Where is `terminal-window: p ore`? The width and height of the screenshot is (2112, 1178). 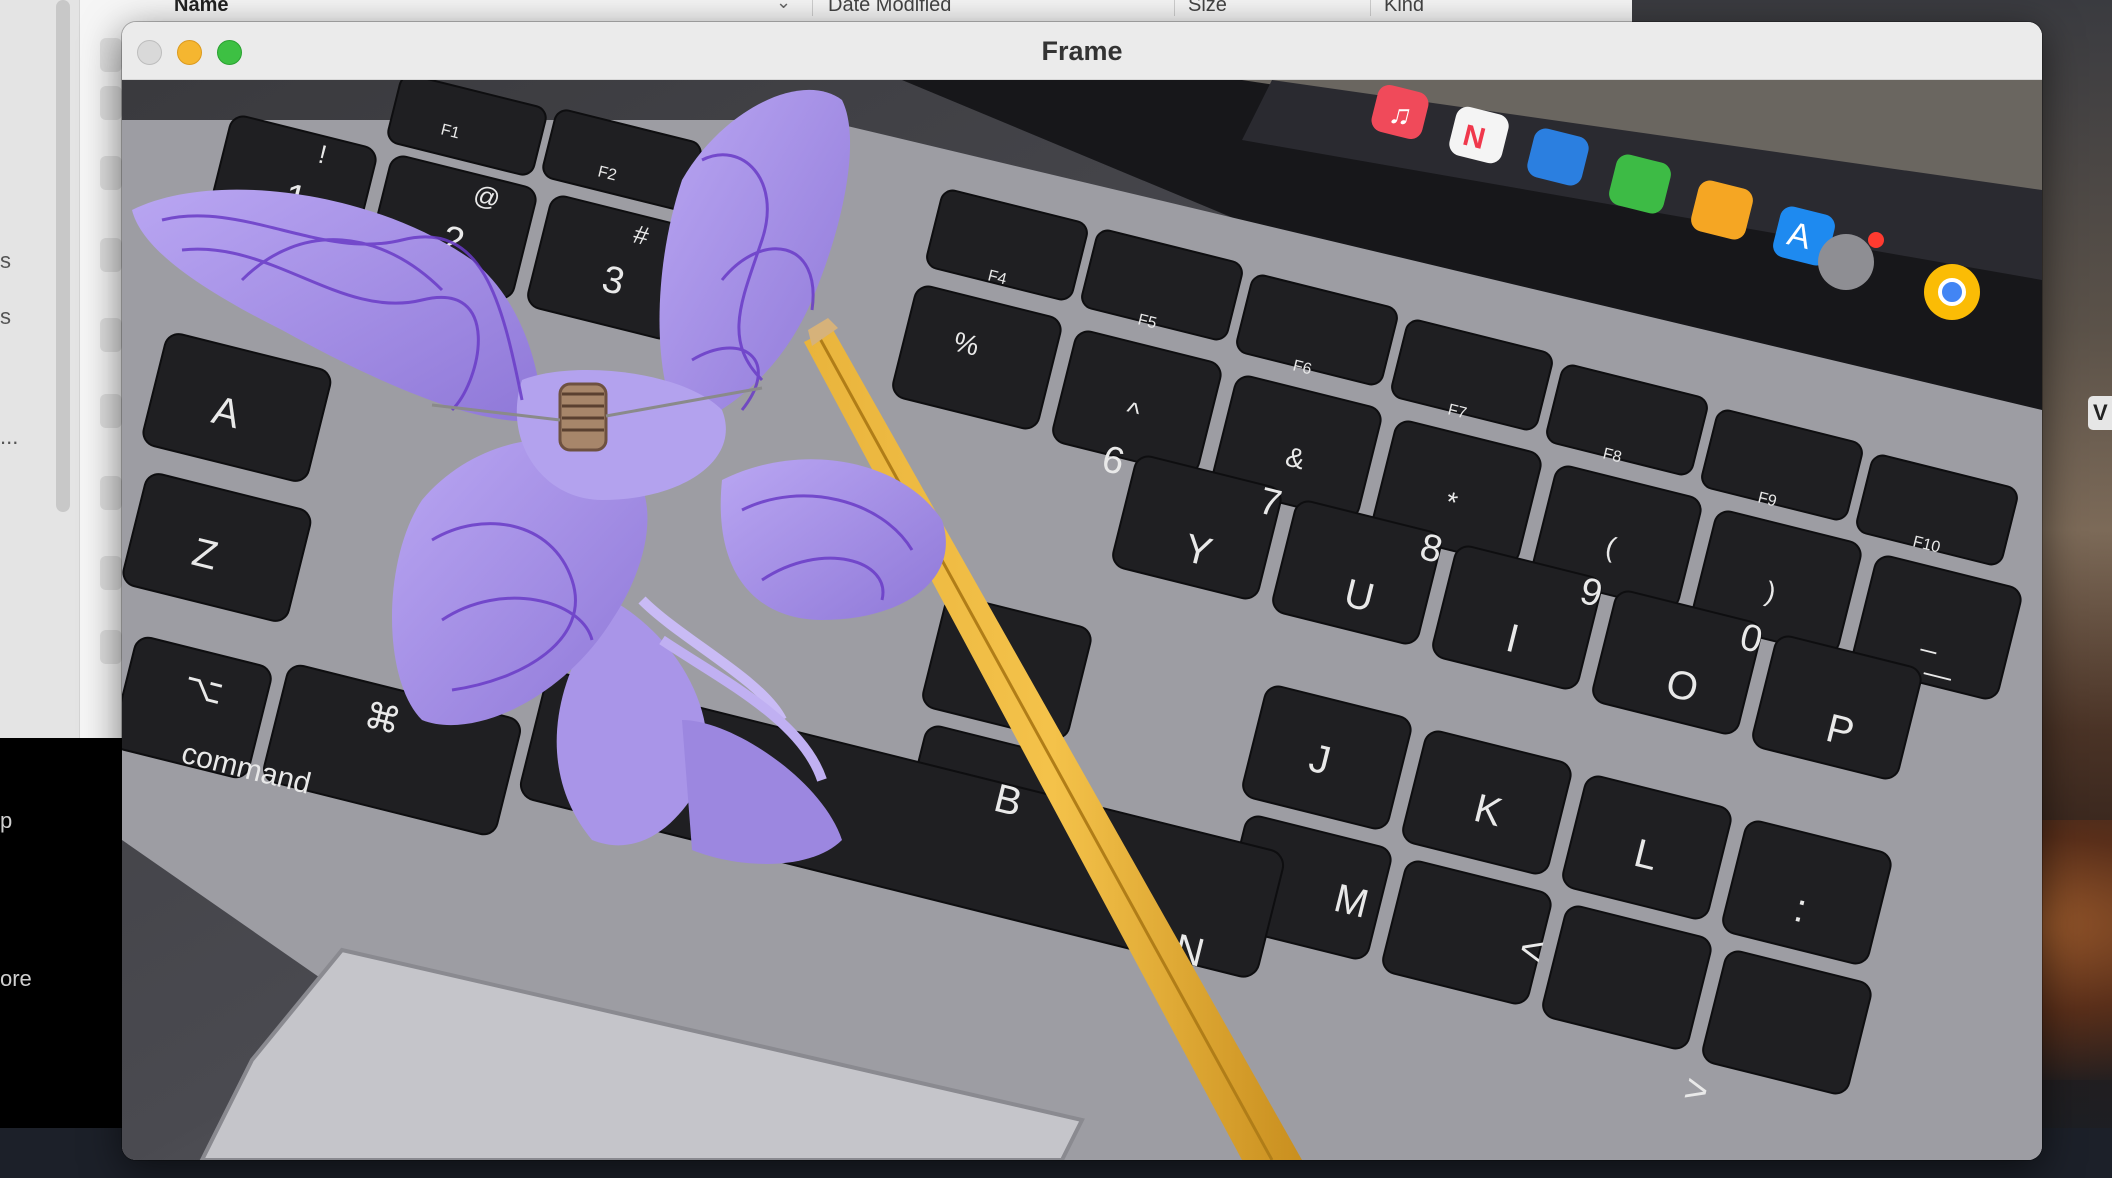
terminal-window: p ore is located at coordinates (65, 933).